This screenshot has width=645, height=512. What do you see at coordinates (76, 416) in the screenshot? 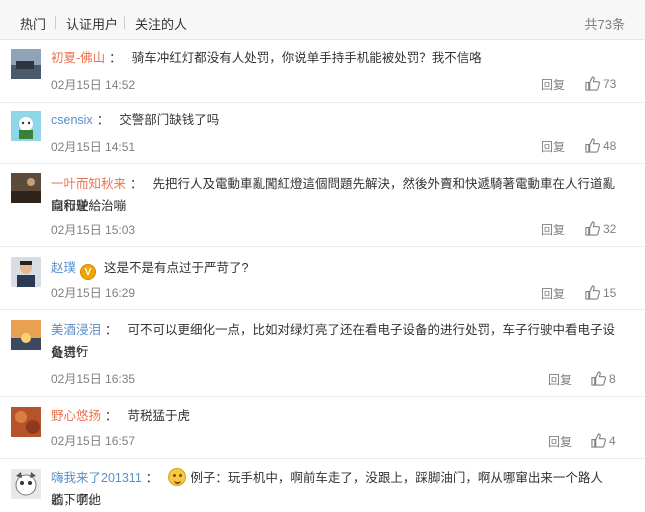
I see `username-link: 野心悠扬` at bounding box center [76, 416].